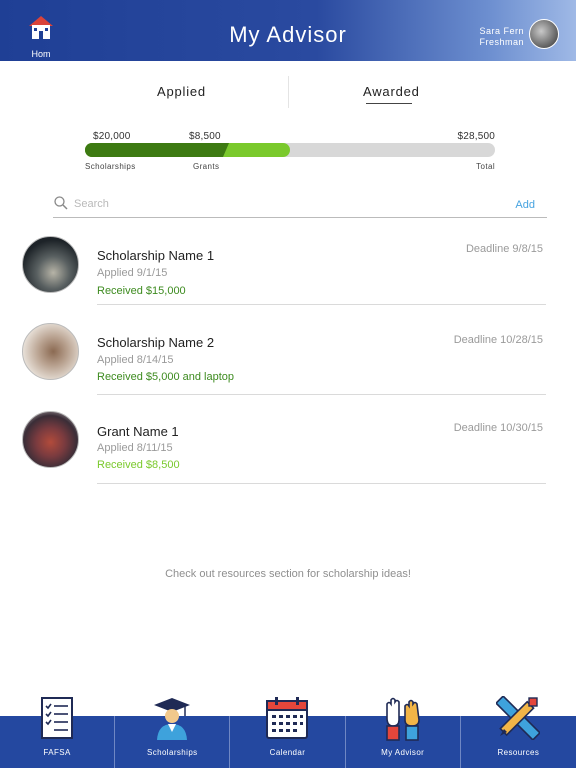 Image resolution: width=576 pixels, height=768 pixels. I want to click on nav-item-resources: Resources, so click(518, 732).